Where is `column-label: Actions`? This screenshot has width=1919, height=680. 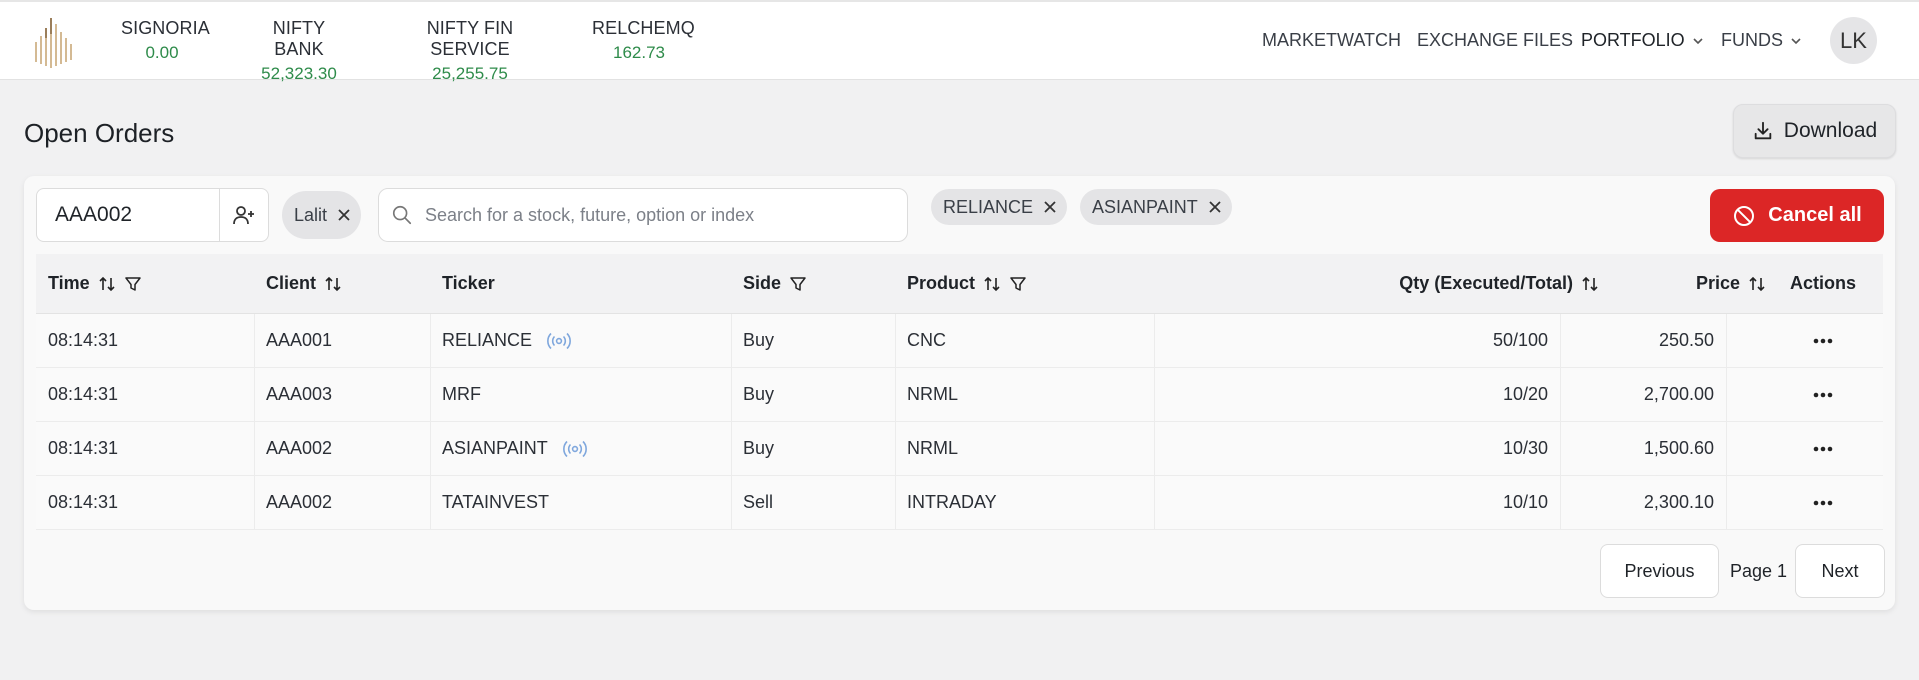 column-label: Actions is located at coordinates (1822, 283).